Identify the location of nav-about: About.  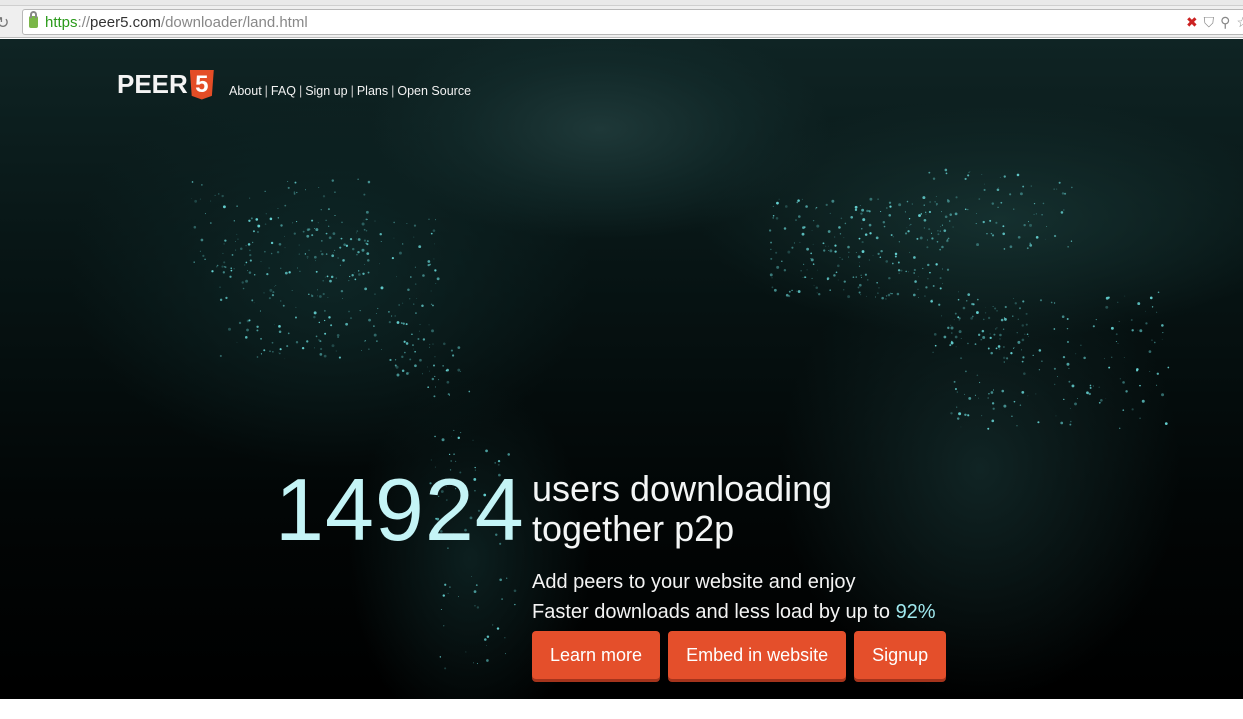
(245, 91).